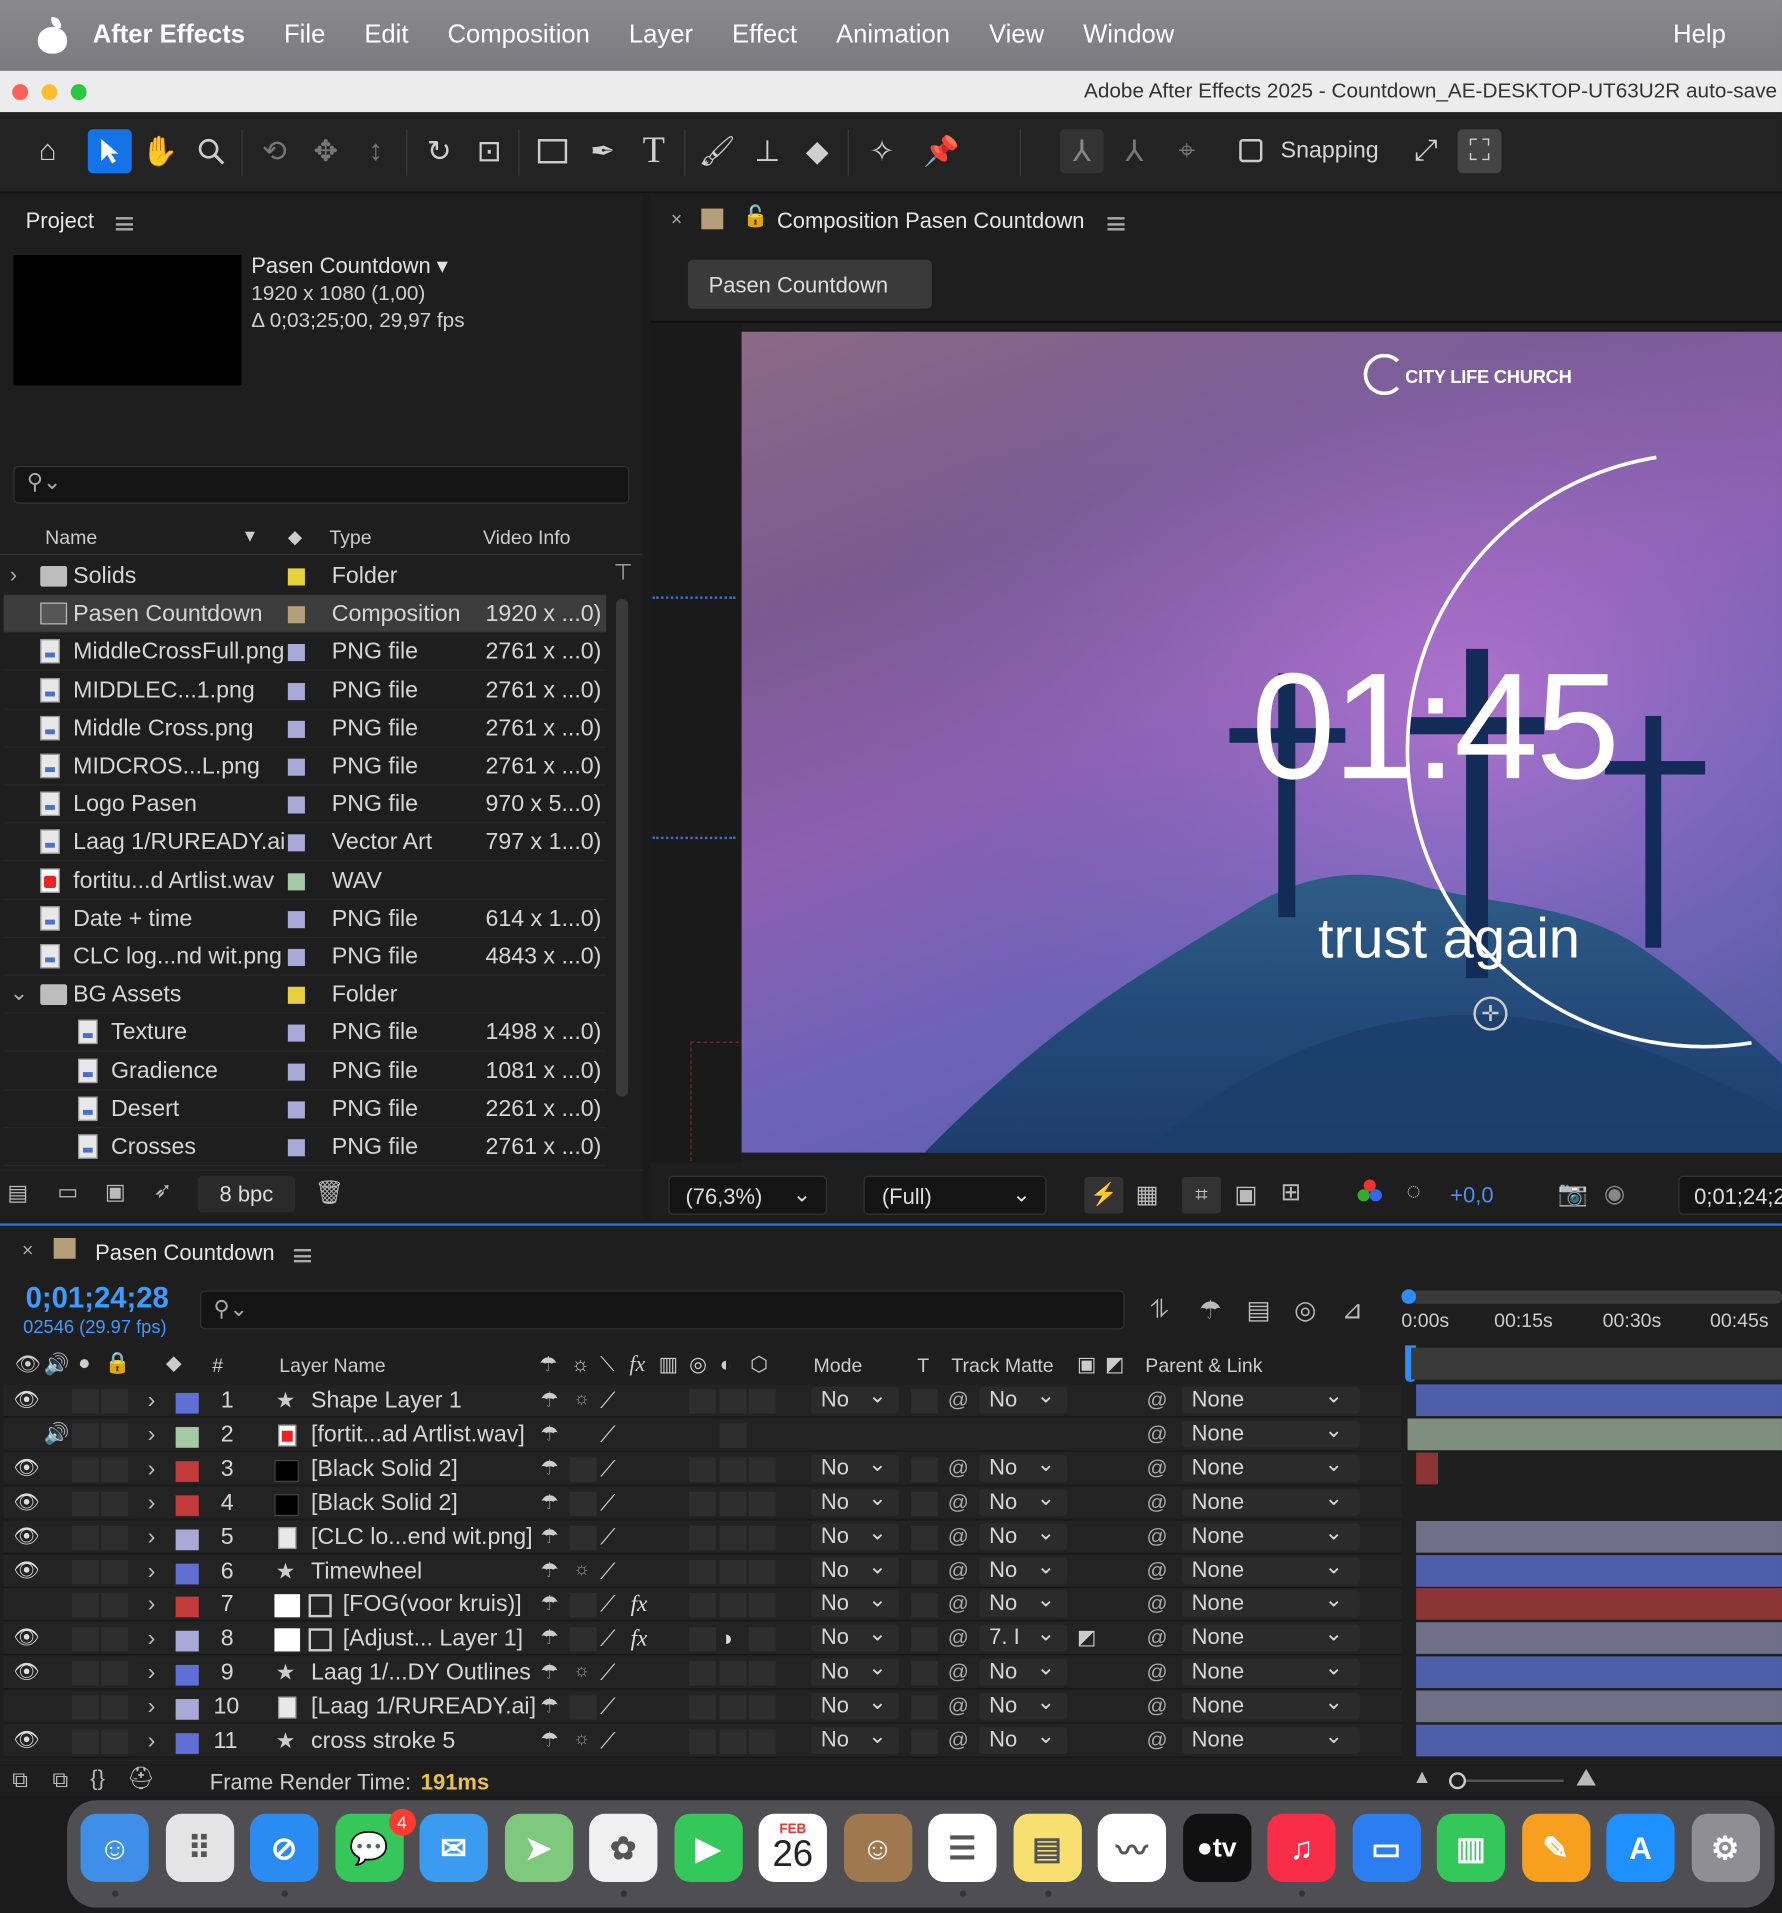 The image size is (1782, 1913). What do you see at coordinates (84, 1363) in the screenshot?
I see `solo-switch-icon: ●` at bounding box center [84, 1363].